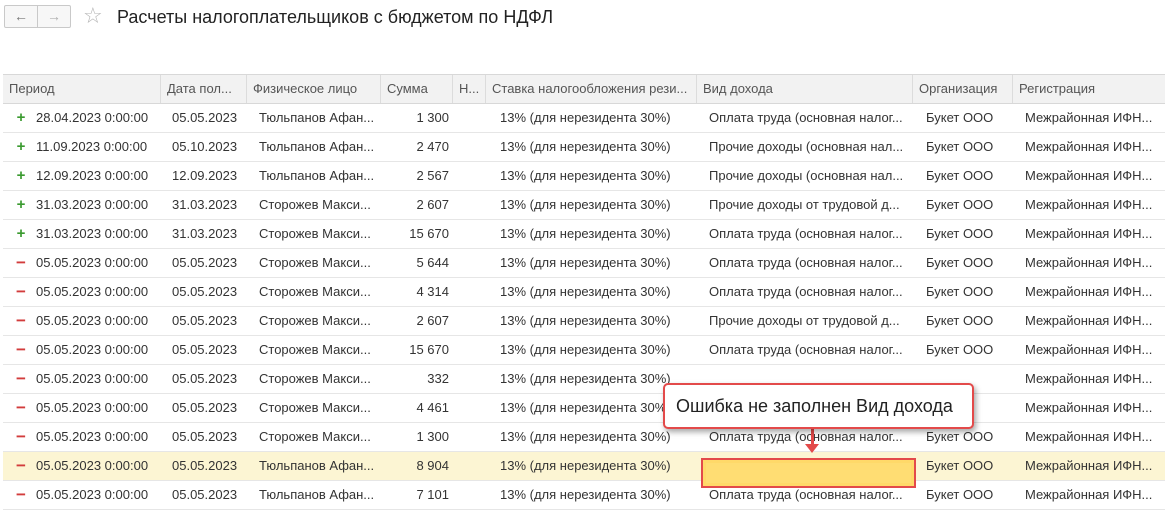  What do you see at coordinates (432, 175) in the screenshot?
I see `cell-sum: 2 567` at bounding box center [432, 175].